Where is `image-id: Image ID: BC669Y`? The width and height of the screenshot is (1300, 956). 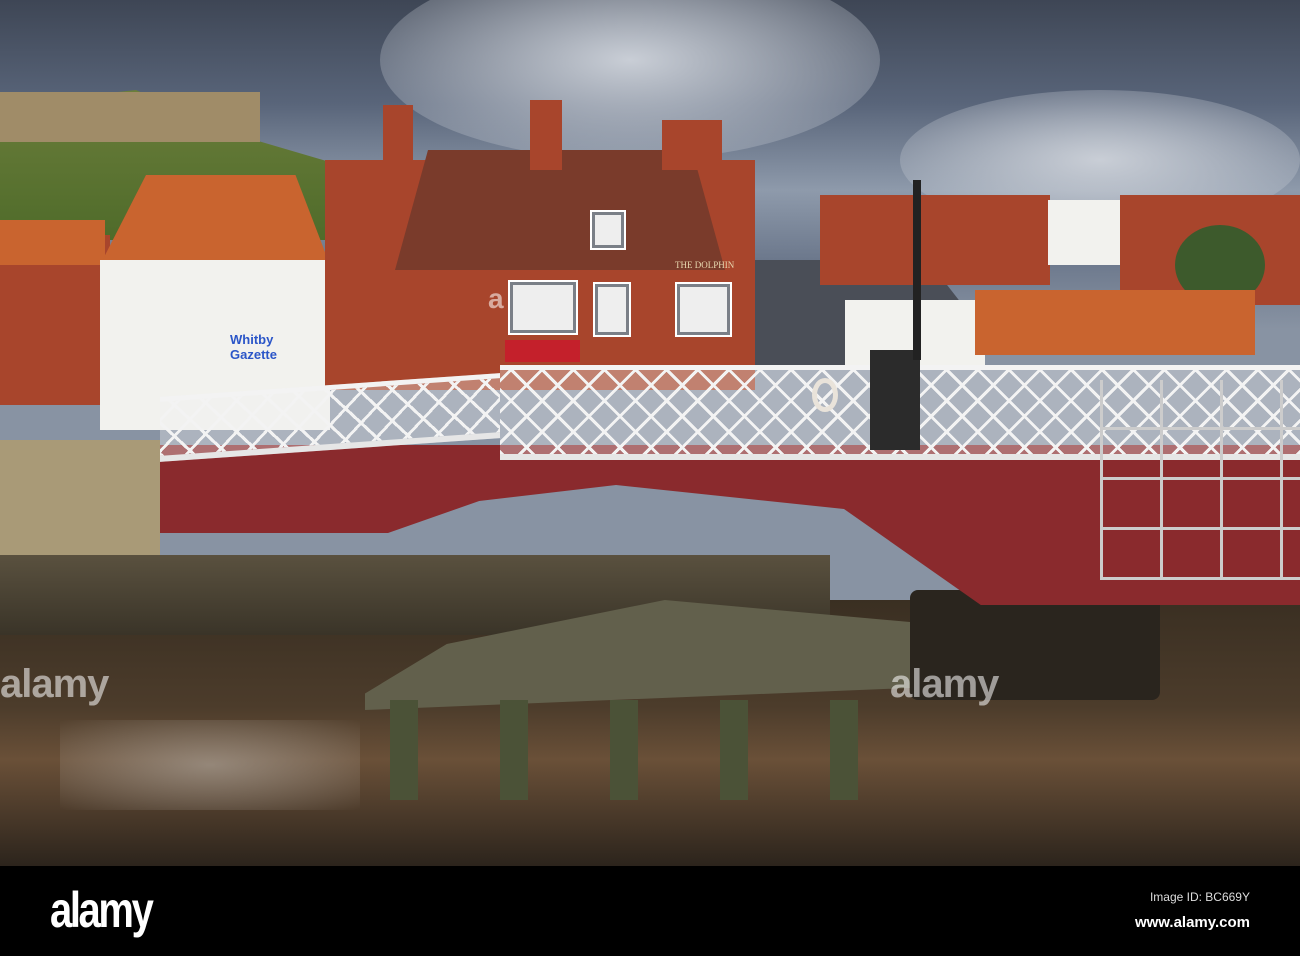
image-id: Image ID: BC669Y is located at coordinates (1199, 897).